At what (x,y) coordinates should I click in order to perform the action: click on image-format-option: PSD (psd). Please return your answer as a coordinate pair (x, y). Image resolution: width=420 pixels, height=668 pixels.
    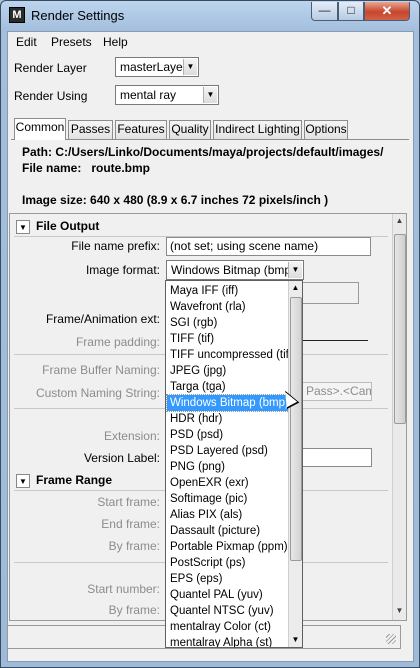
    Looking at the image, I should click on (228, 435).